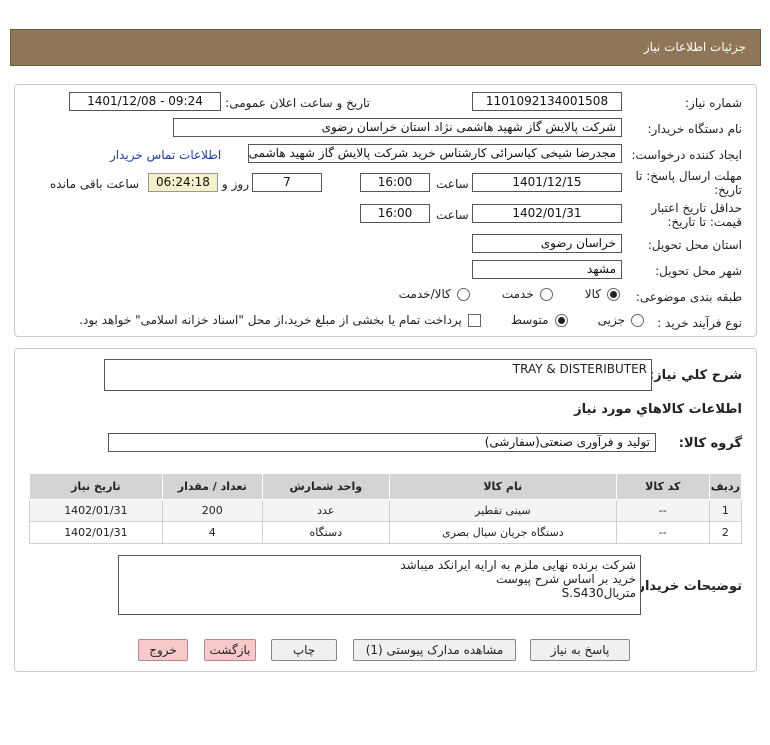 The image size is (770, 745). Describe the element at coordinates (297, 103) in the screenshot. I see `announce-label: تاریخ و ساعت اعلان عمومی:` at that location.